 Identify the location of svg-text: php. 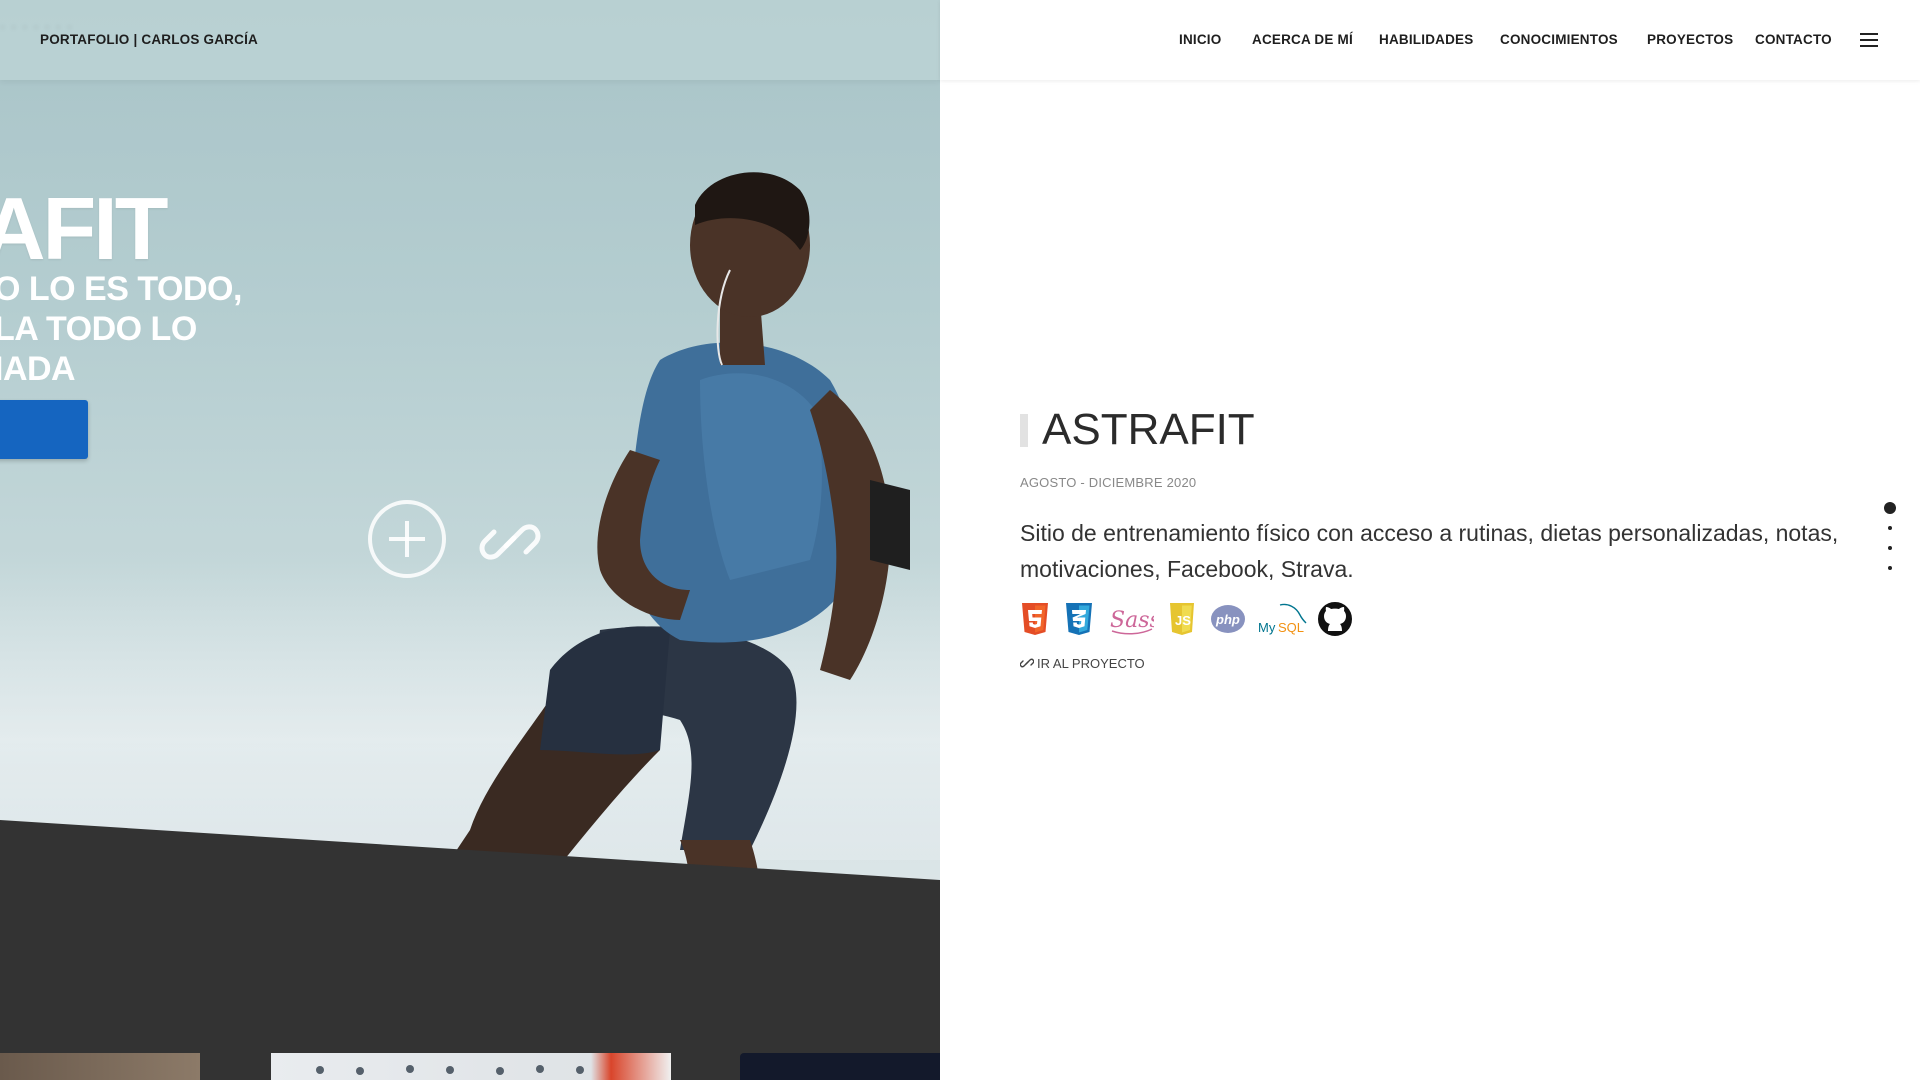
(1227, 619).